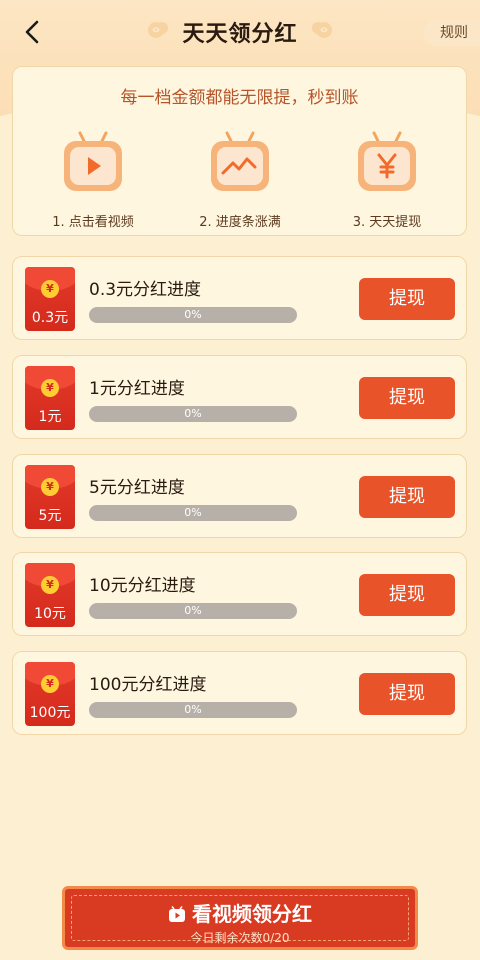  Describe the element at coordinates (177, 914) in the screenshot. I see `play-video-icon` at that location.